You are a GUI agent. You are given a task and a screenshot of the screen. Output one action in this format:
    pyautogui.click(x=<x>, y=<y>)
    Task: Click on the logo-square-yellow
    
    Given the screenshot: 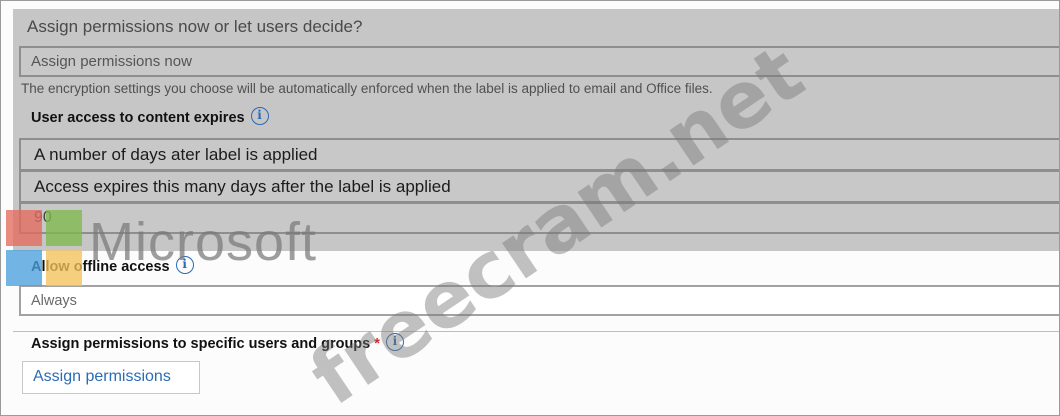 What is the action you would take?
    pyautogui.click(x=64, y=268)
    